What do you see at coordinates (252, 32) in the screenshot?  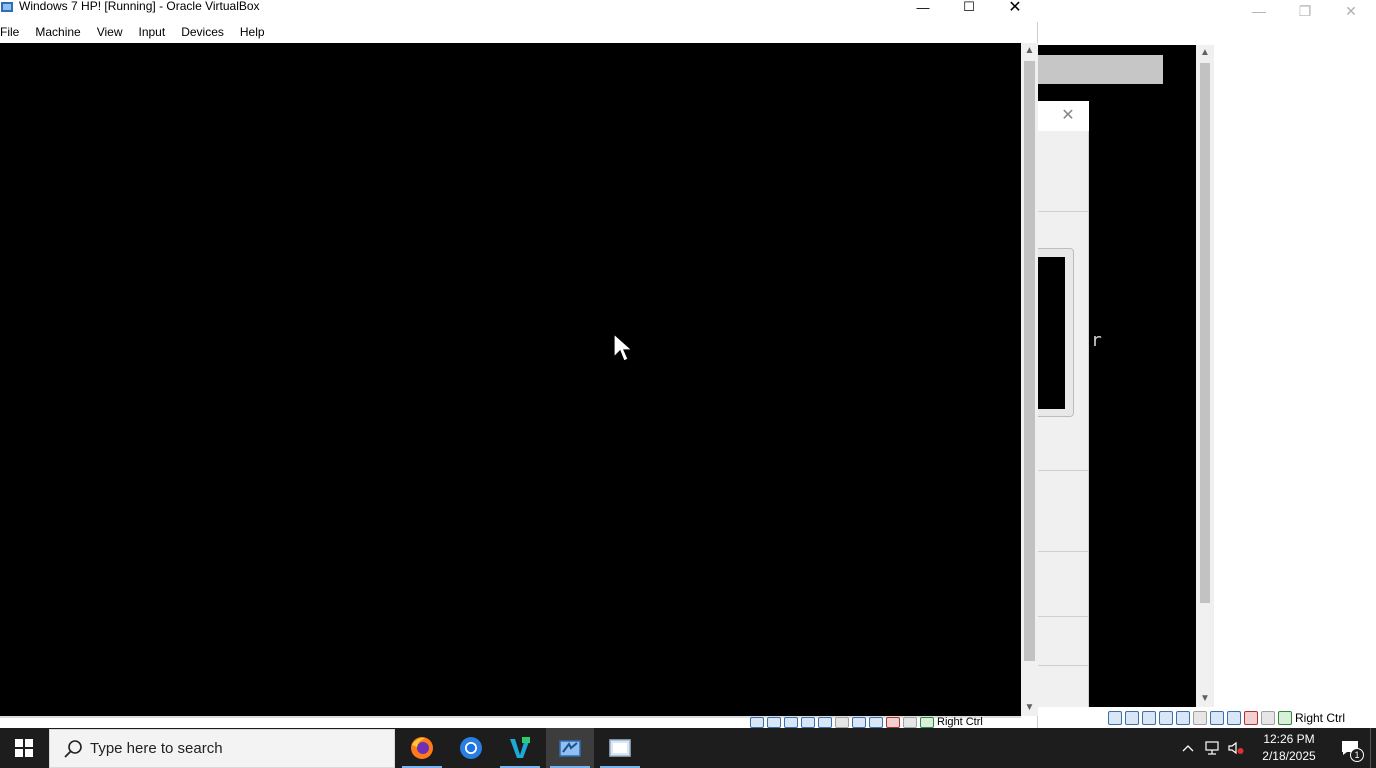 I see `menu-help: Help` at bounding box center [252, 32].